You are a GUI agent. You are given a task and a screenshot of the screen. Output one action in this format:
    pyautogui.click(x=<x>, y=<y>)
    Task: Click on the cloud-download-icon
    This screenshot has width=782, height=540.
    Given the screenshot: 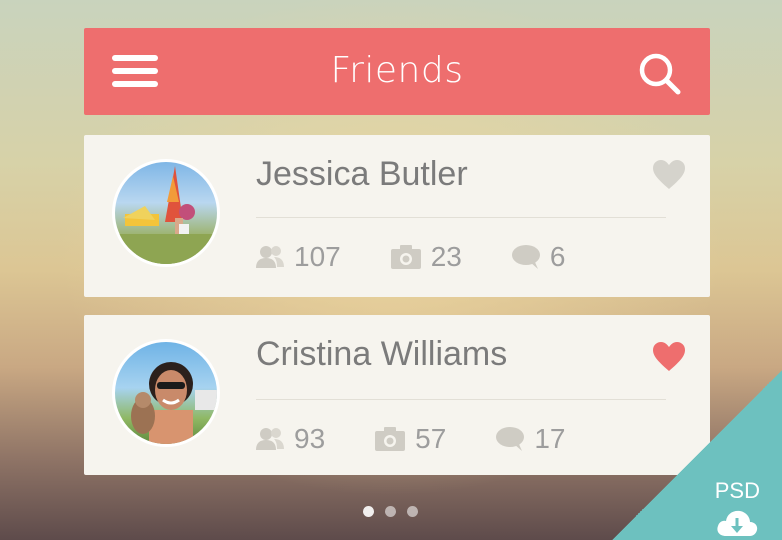 What is the action you would take?
    pyautogui.click(x=737, y=523)
    